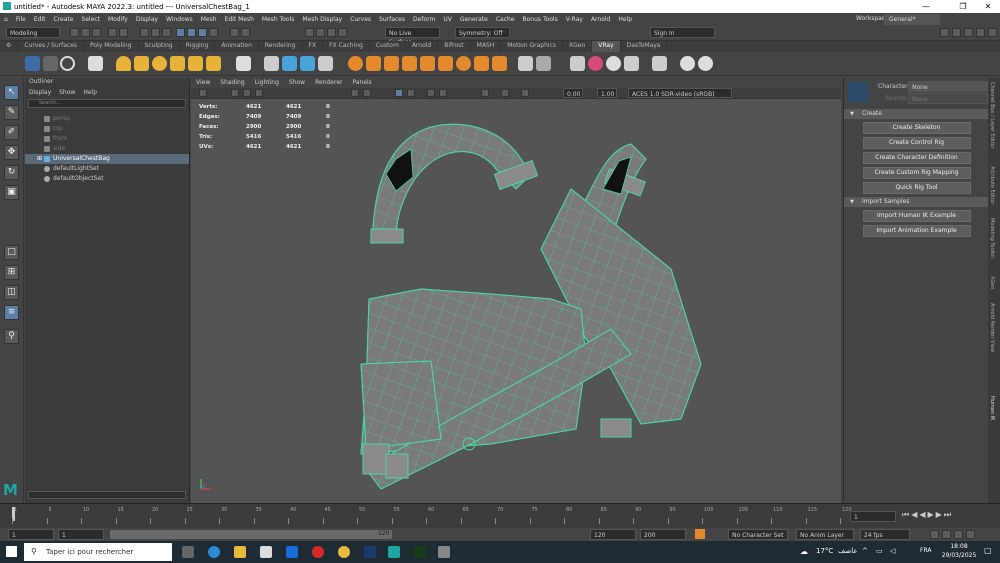 The width and height of the screenshot is (1000, 563). I want to click on select-component-icon, so click(166, 32).